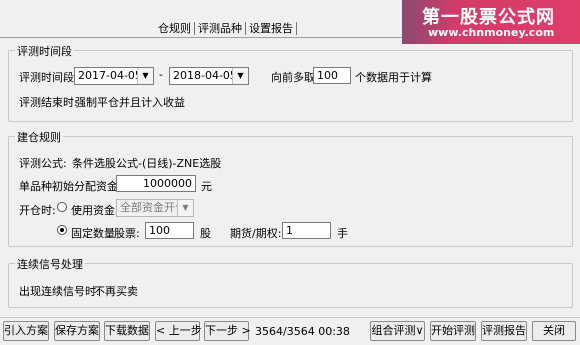 The width and height of the screenshot is (580, 345). What do you see at coordinates (93, 233) in the screenshot?
I see `fixed-qty-label: 固定数量` at bounding box center [93, 233].